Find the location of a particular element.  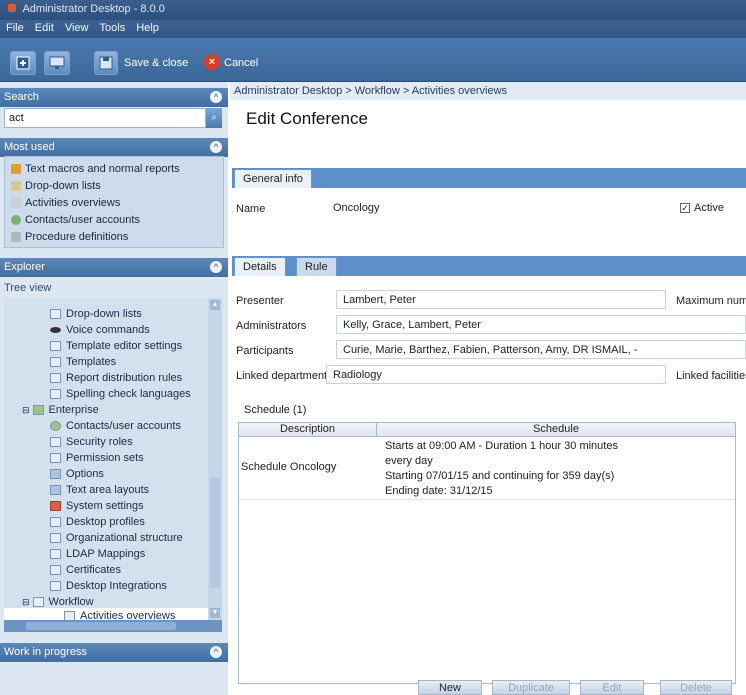

tree-item: Templates is located at coordinates (83, 362).